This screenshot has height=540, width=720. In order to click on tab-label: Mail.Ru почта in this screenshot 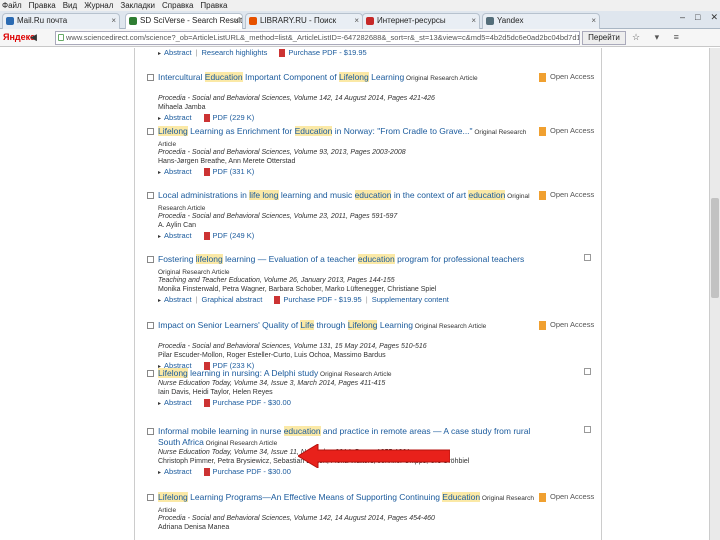, I will do `click(42, 20)`.